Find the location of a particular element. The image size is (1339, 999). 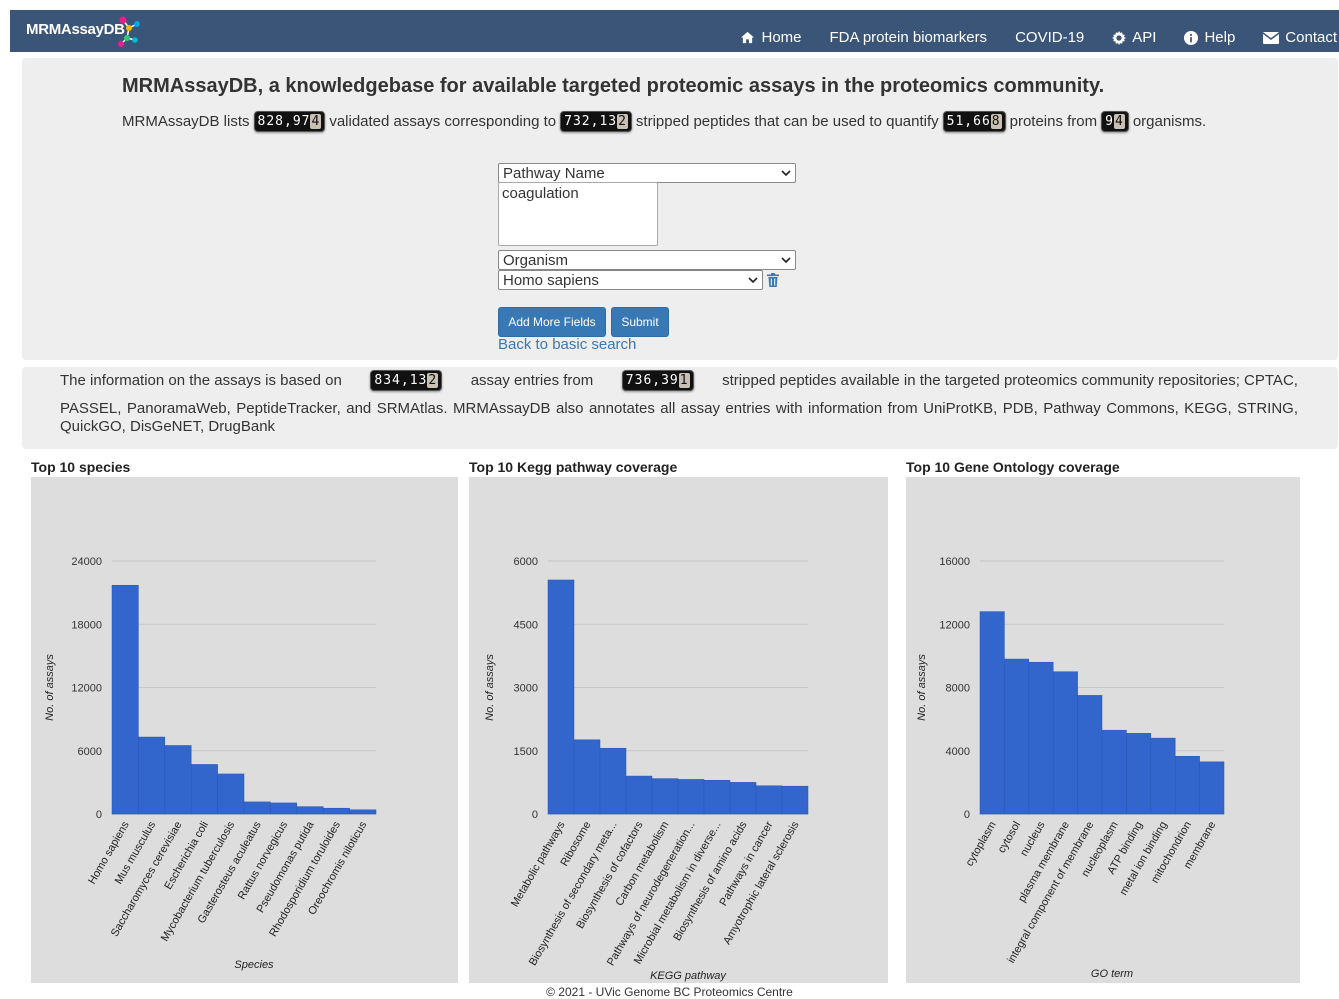

nav-home: Home is located at coordinates (770, 37).